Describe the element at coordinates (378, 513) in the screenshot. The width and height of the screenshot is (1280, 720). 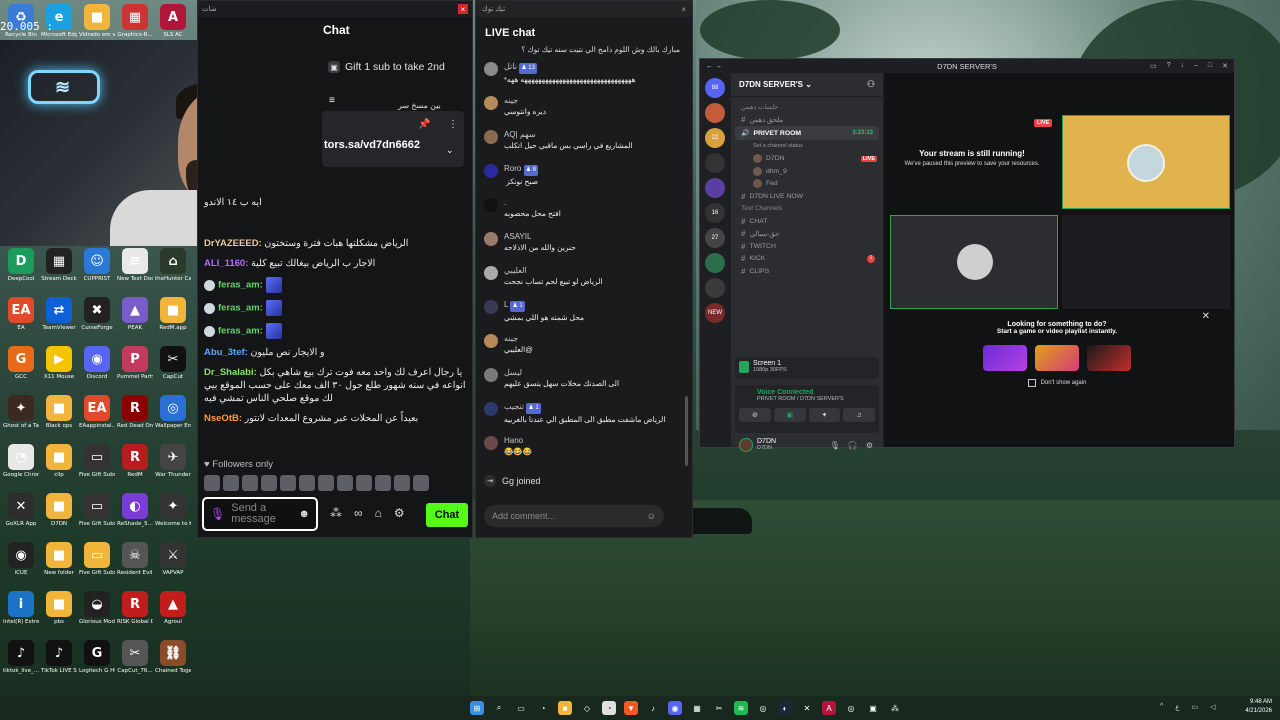
I see `store-icon: ⌂` at that location.